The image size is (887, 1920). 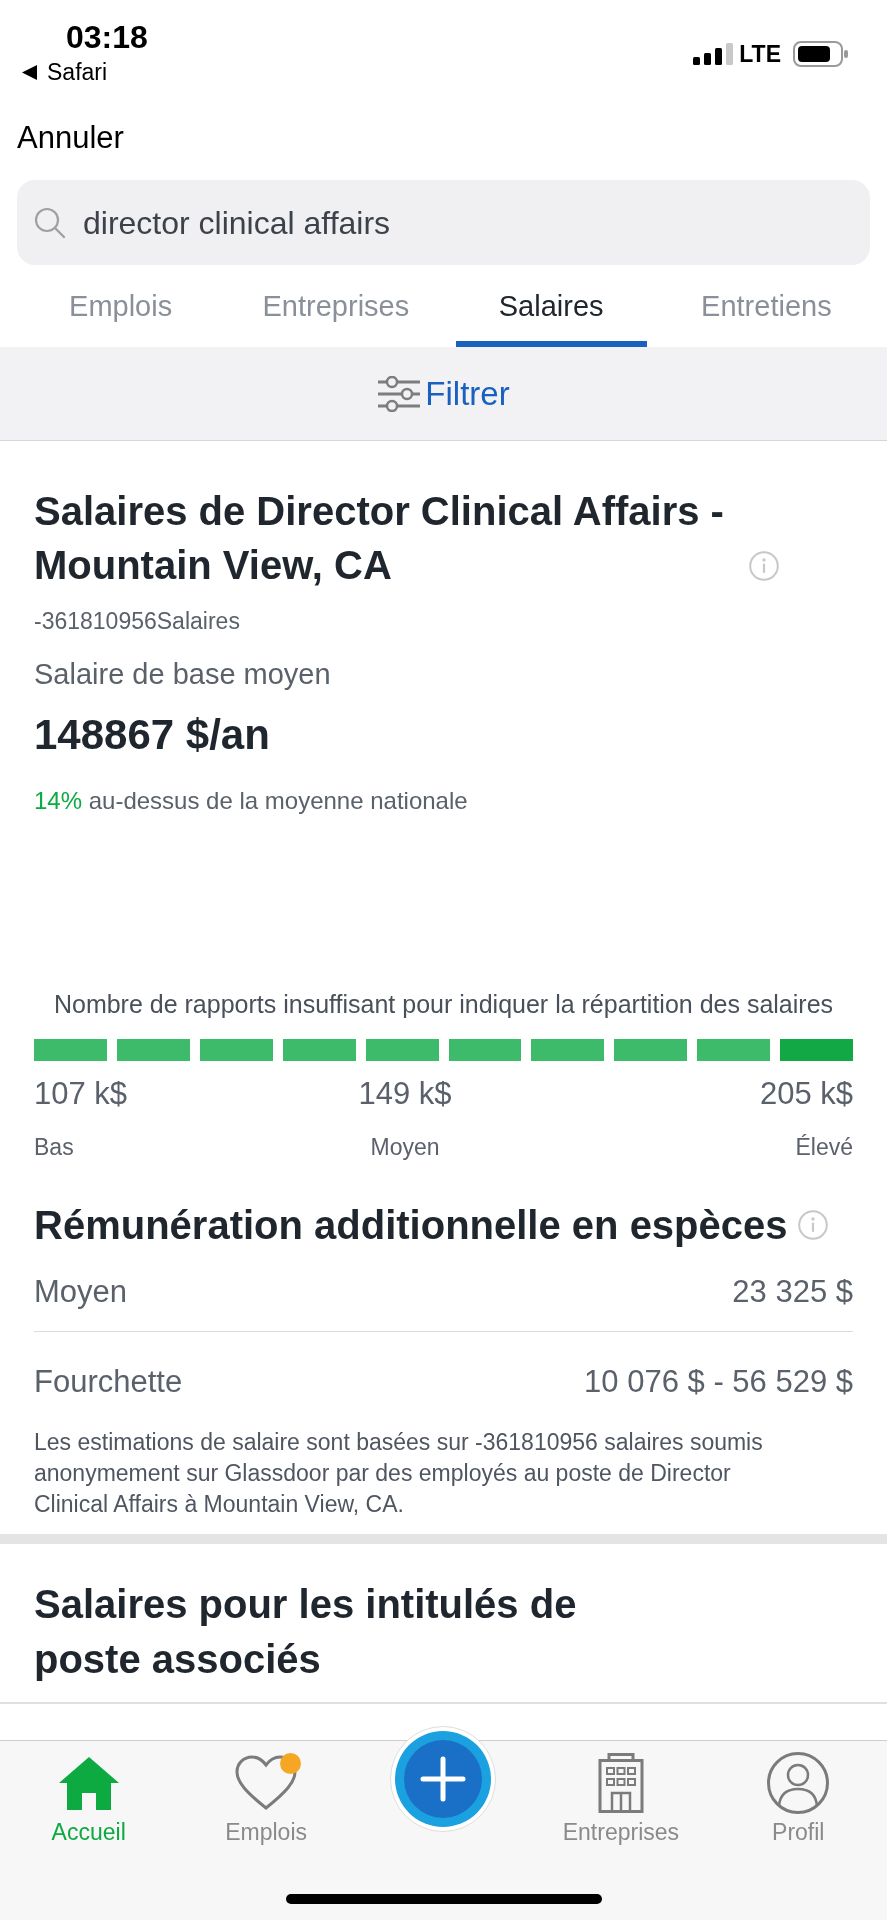 What do you see at coordinates (137, 621) in the screenshot?
I see `salary-count: -361810956Salaires` at bounding box center [137, 621].